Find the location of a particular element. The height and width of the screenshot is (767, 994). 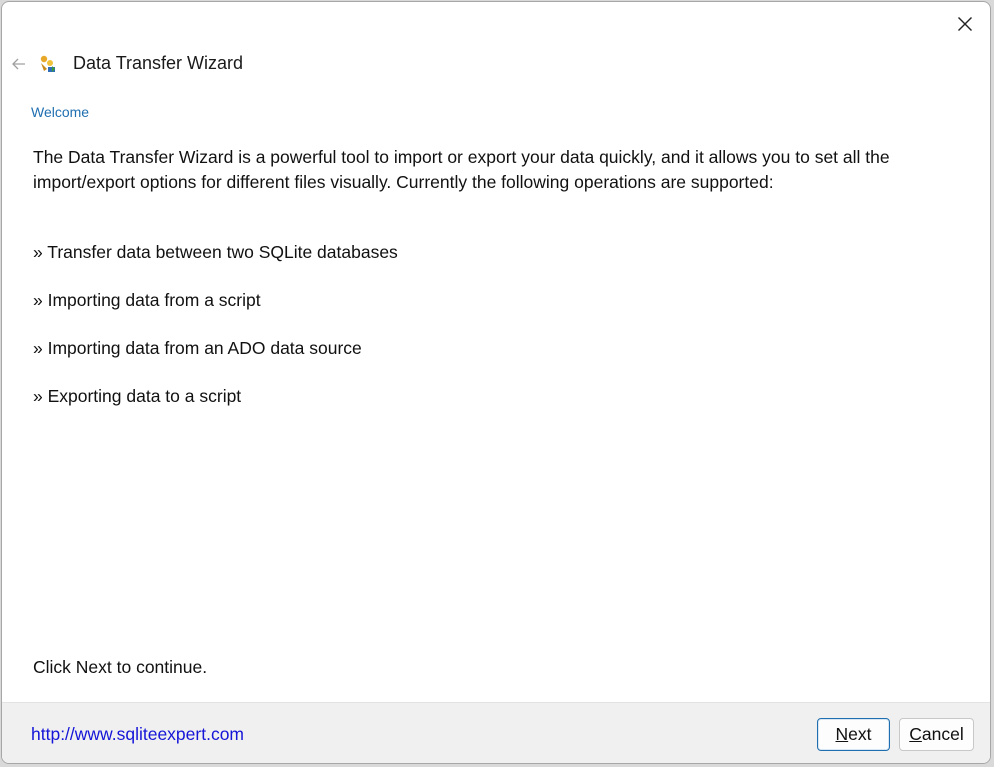

next-label-rest: ext is located at coordinates (860, 734).